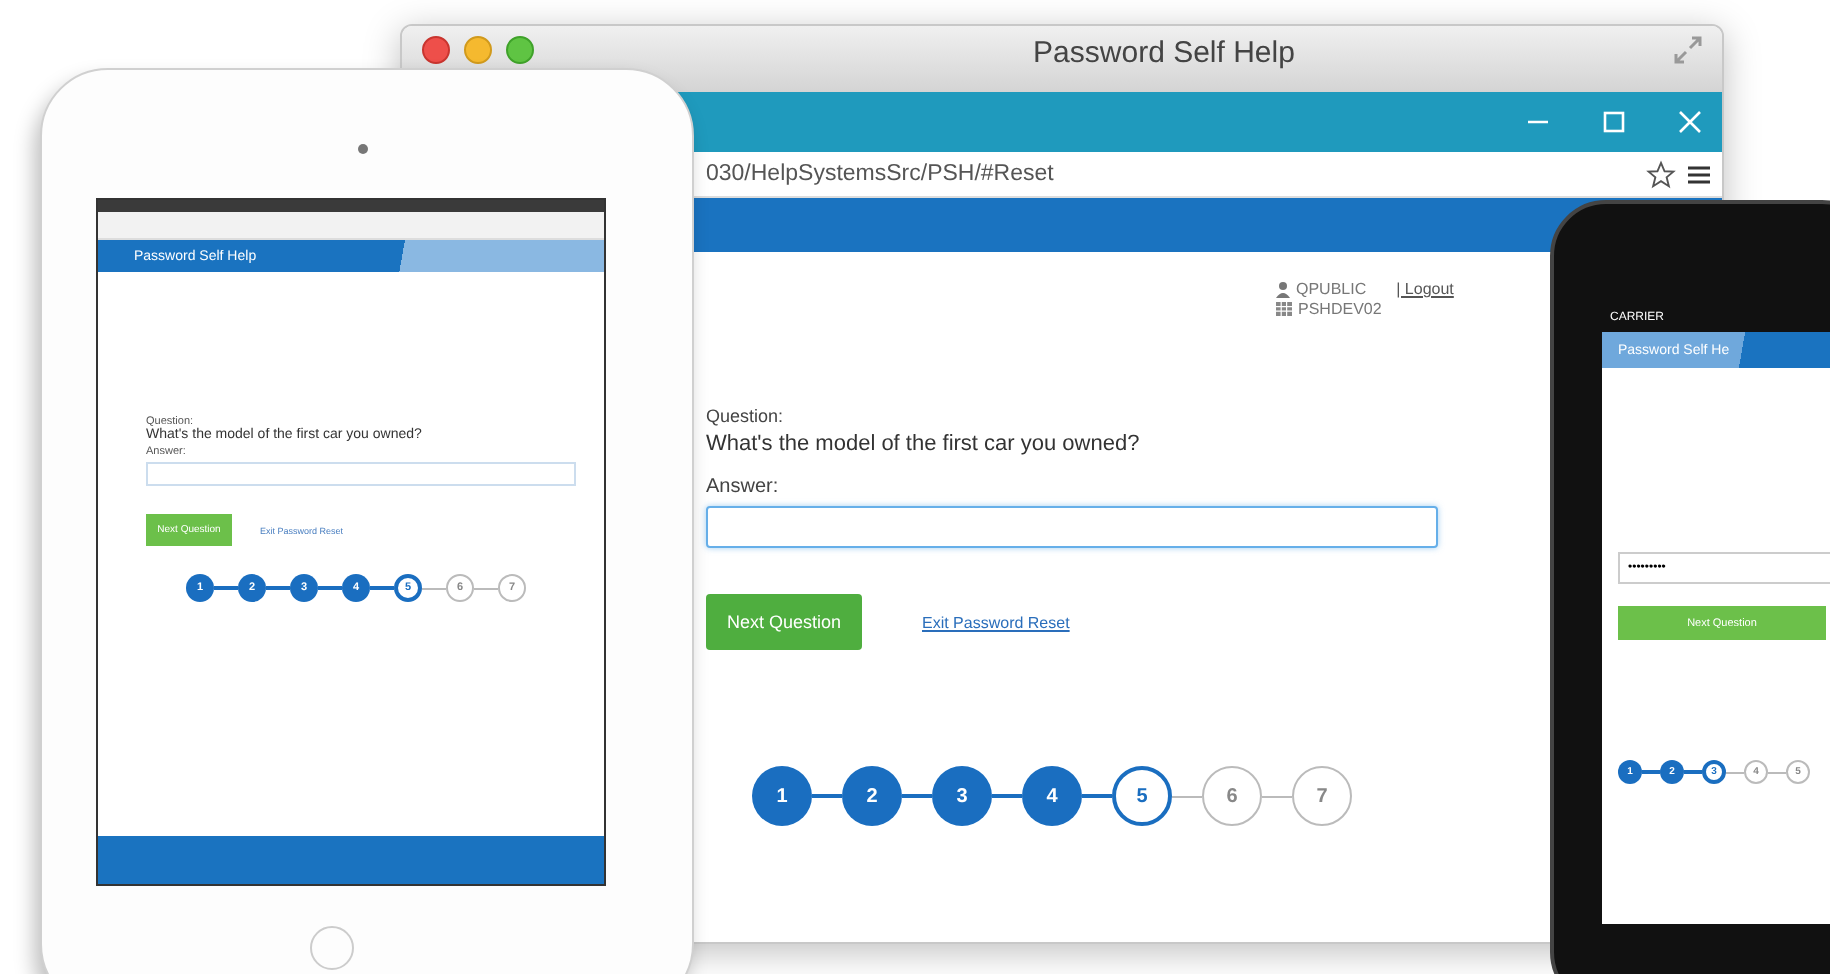 This screenshot has height=974, width=1830. I want to click on next-question-button: Next Question, so click(784, 622).